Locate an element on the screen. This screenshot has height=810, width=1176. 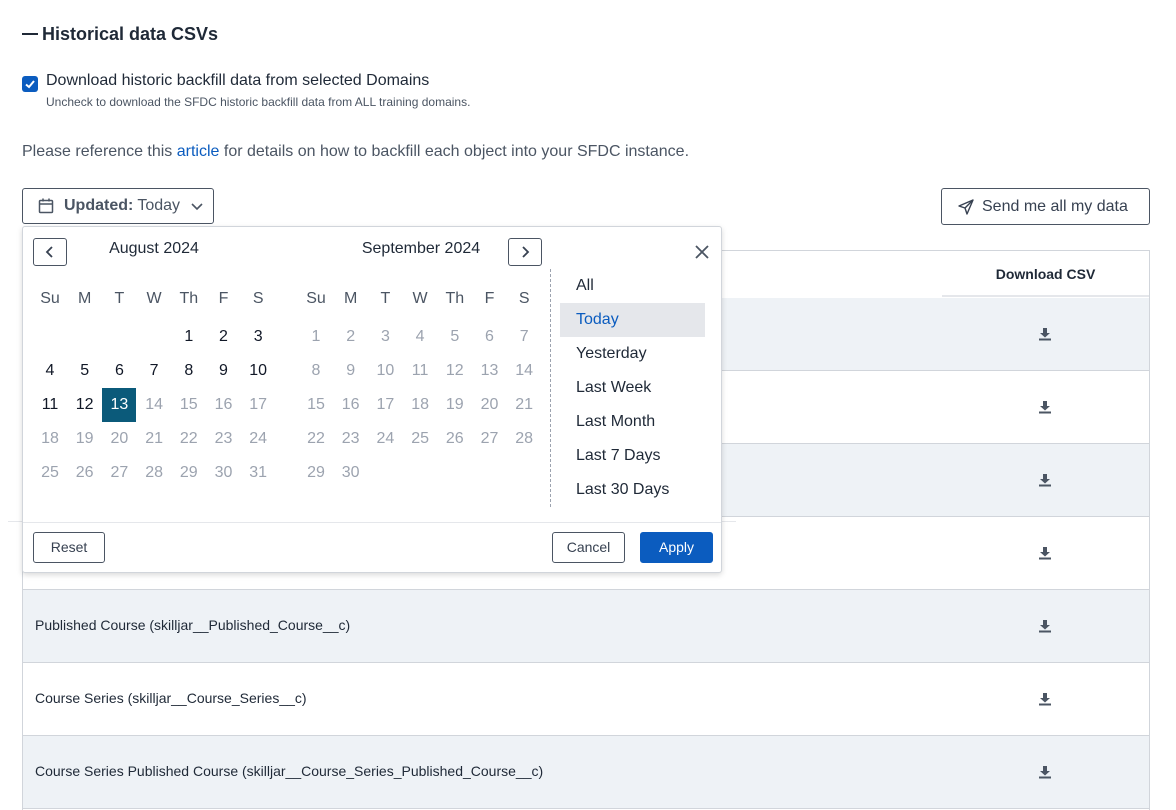
cancel-button: Cancel is located at coordinates (588, 547).